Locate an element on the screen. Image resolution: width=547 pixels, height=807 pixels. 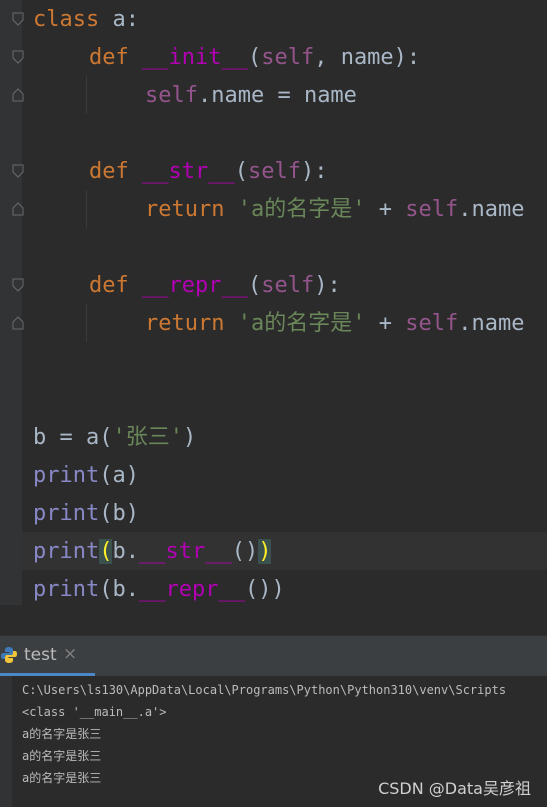
matched-bracket: ) is located at coordinates (265, 551).